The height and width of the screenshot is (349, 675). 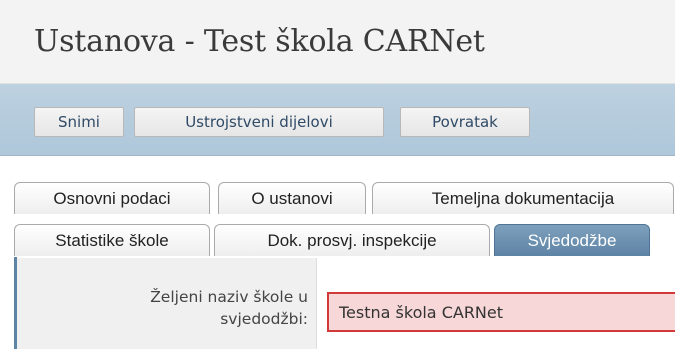 What do you see at coordinates (112, 198) in the screenshot?
I see `tab-basic-data: Osnovni podaci` at bounding box center [112, 198].